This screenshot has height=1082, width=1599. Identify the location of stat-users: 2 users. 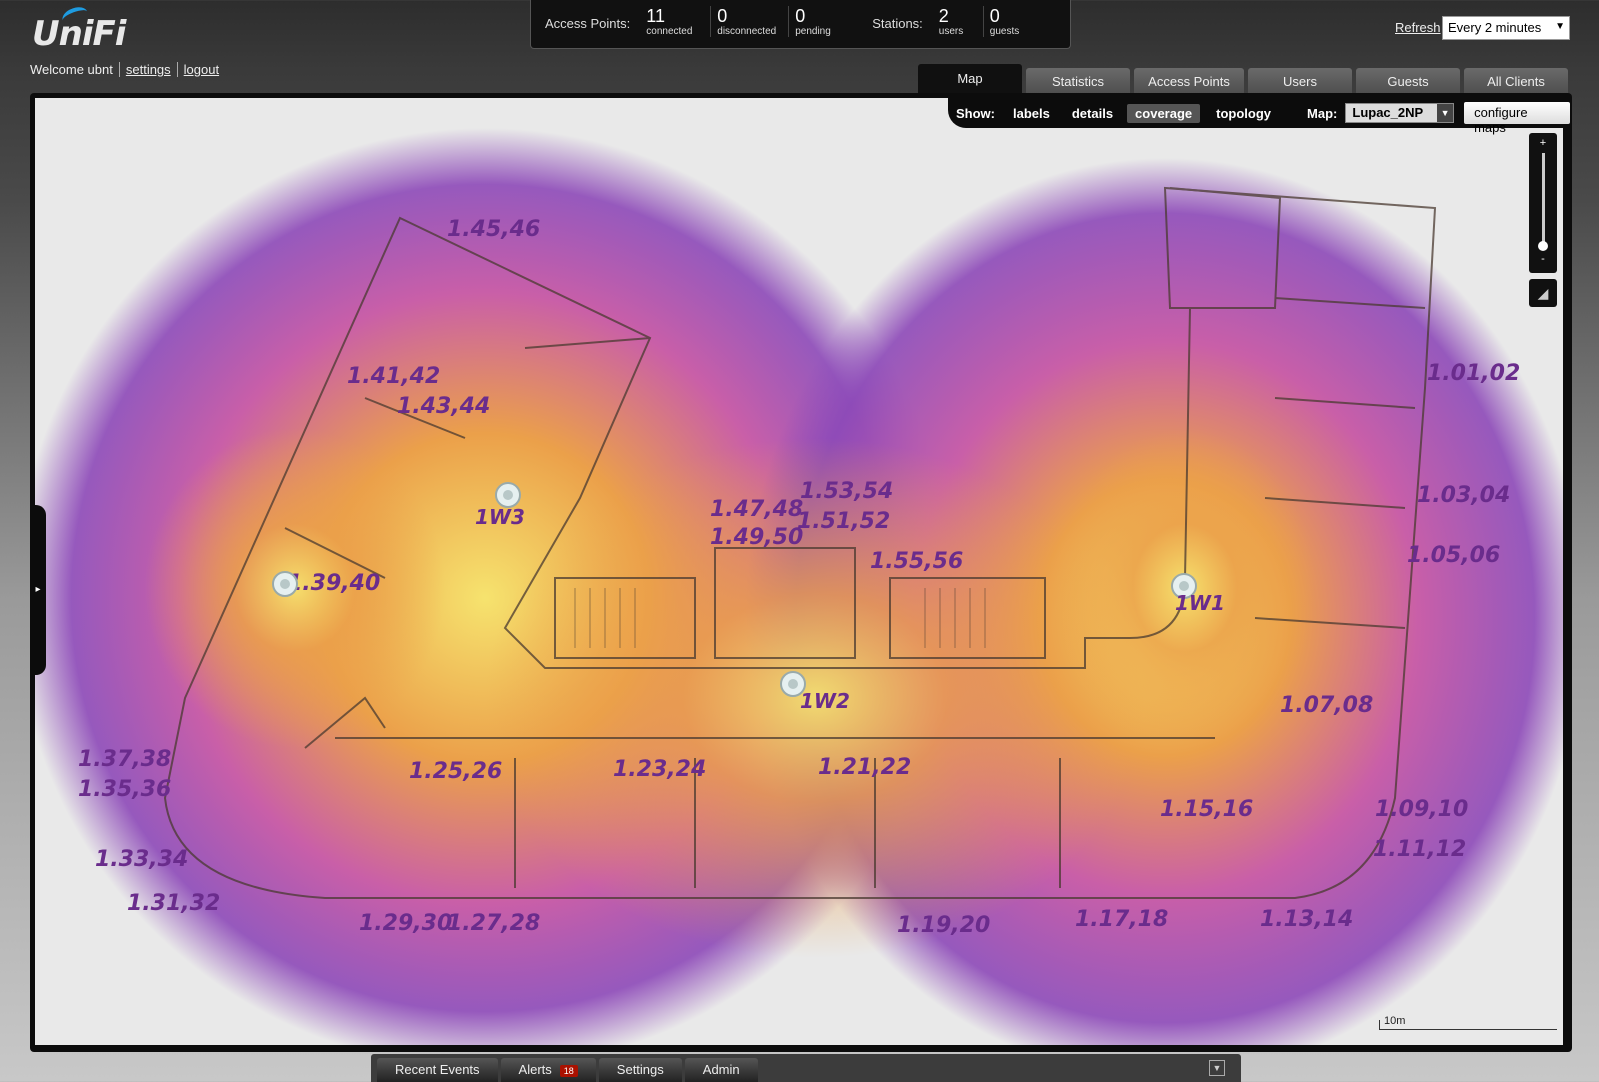
(958, 21).